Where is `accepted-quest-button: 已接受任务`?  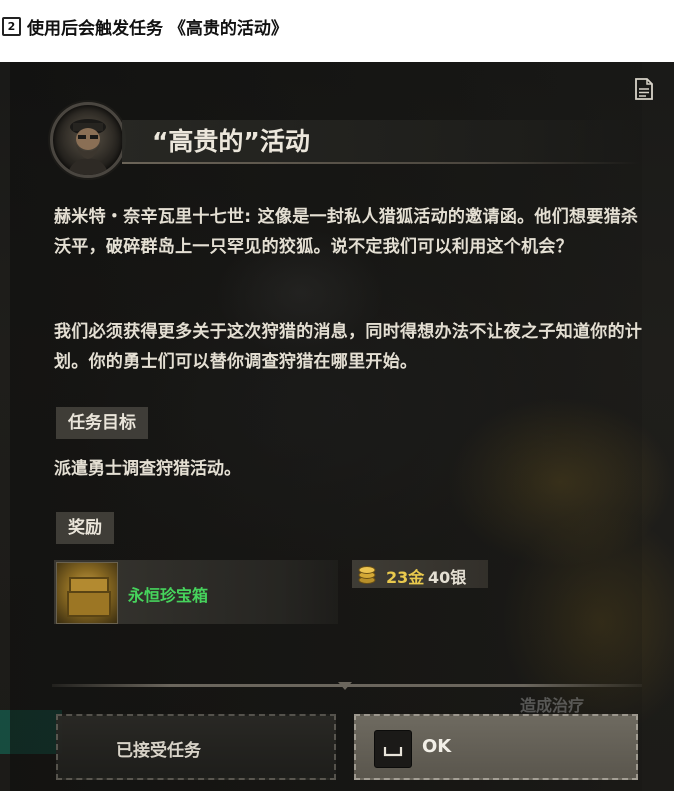 accepted-quest-button: 已接受任务 is located at coordinates (196, 747).